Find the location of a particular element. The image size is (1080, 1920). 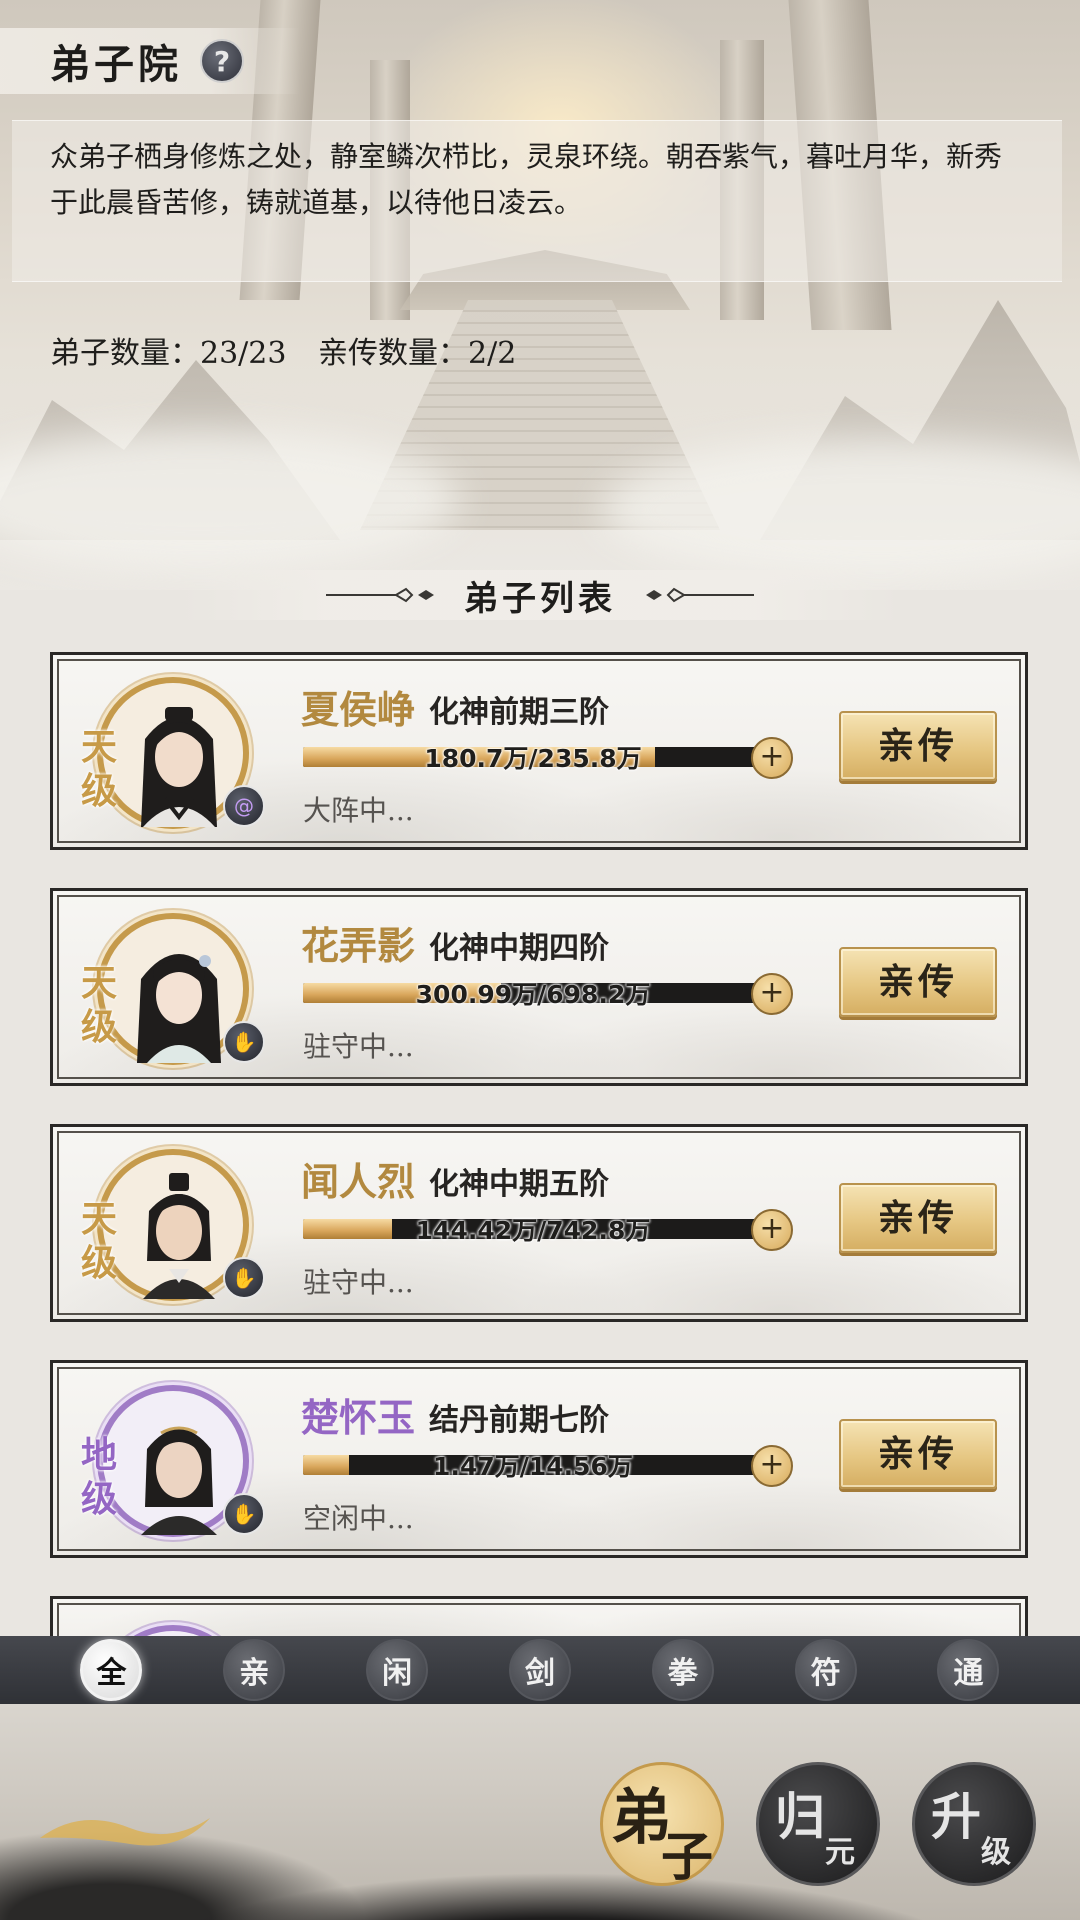

nav-label-sub: 子 is located at coordinates (687, 1857).